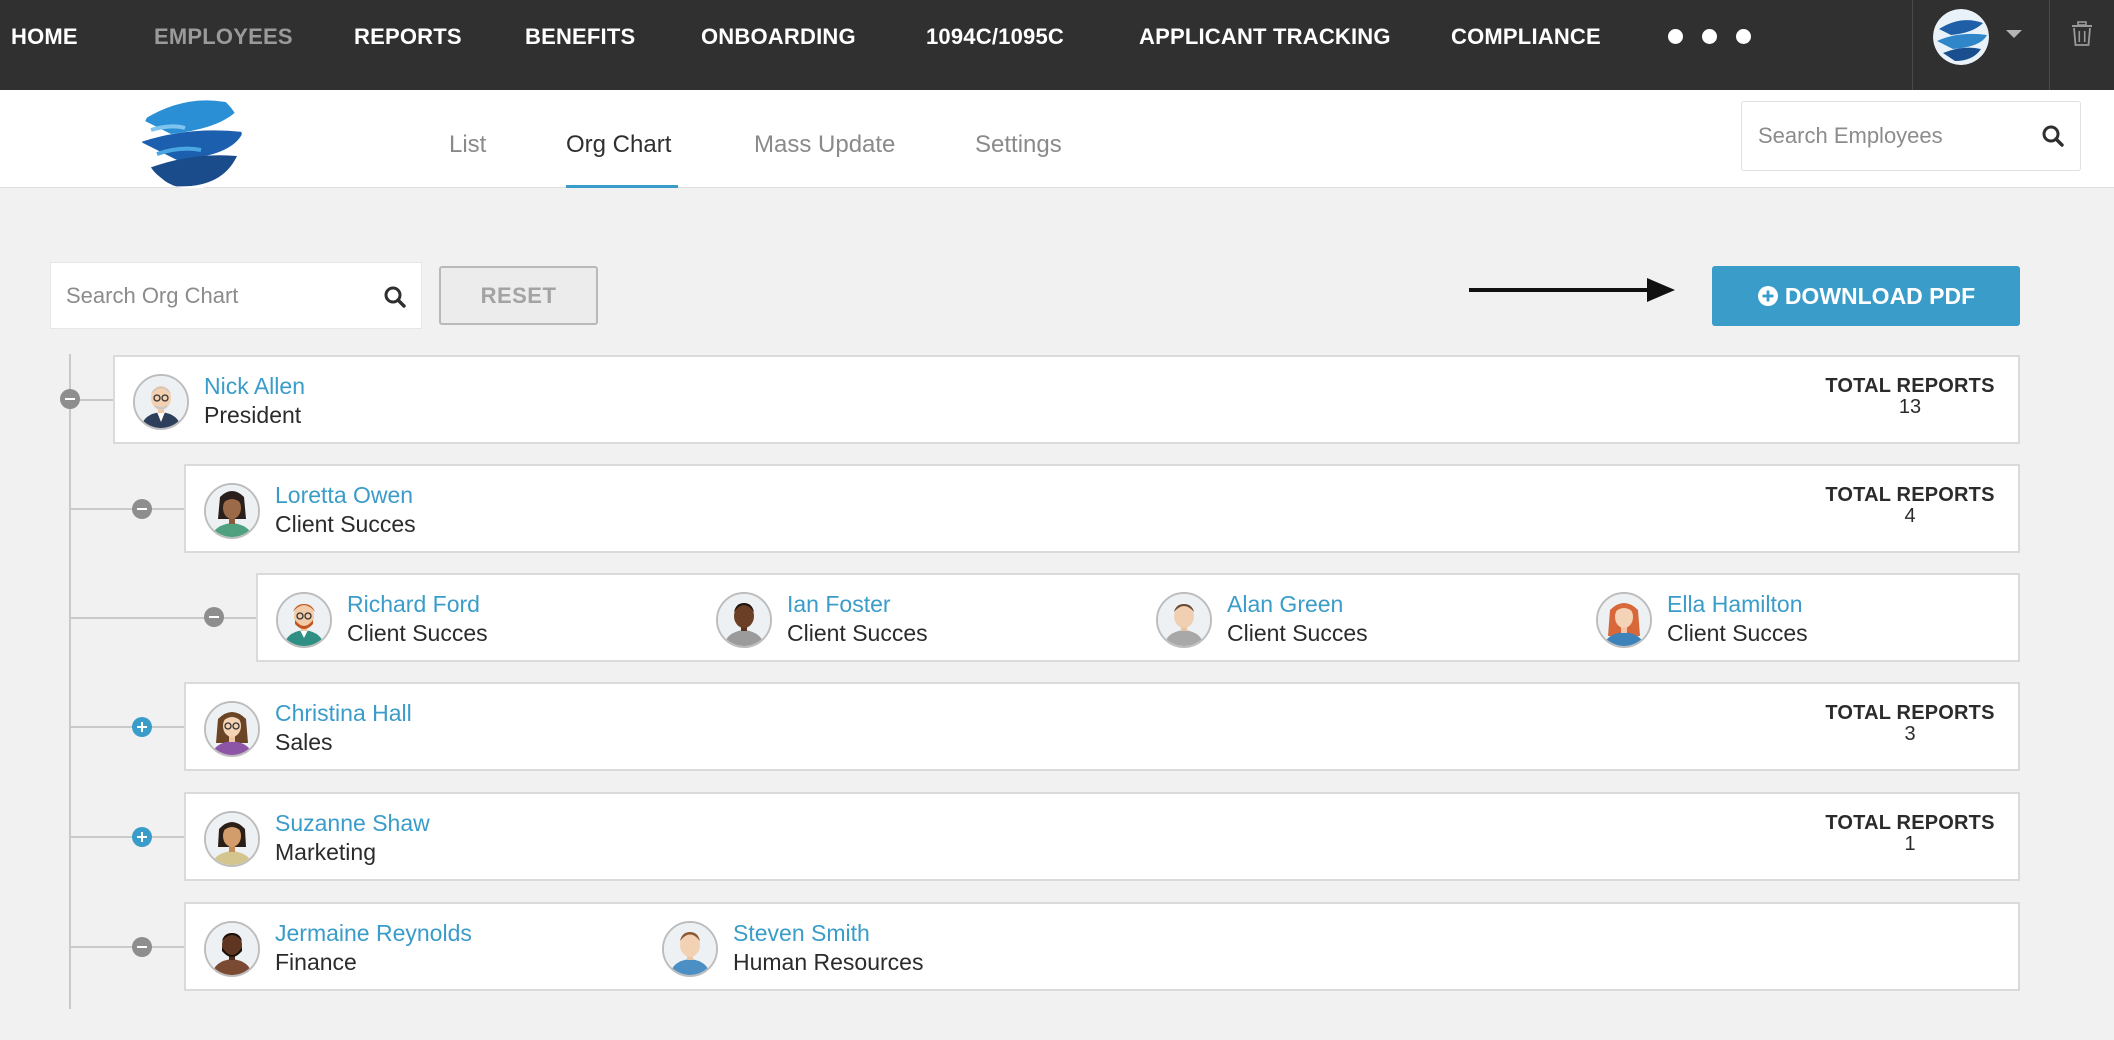 The width and height of the screenshot is (2114, 1040). I want to click on nav-applicant-tracking: APPLICANT TRACKING, so click(1265, 37).